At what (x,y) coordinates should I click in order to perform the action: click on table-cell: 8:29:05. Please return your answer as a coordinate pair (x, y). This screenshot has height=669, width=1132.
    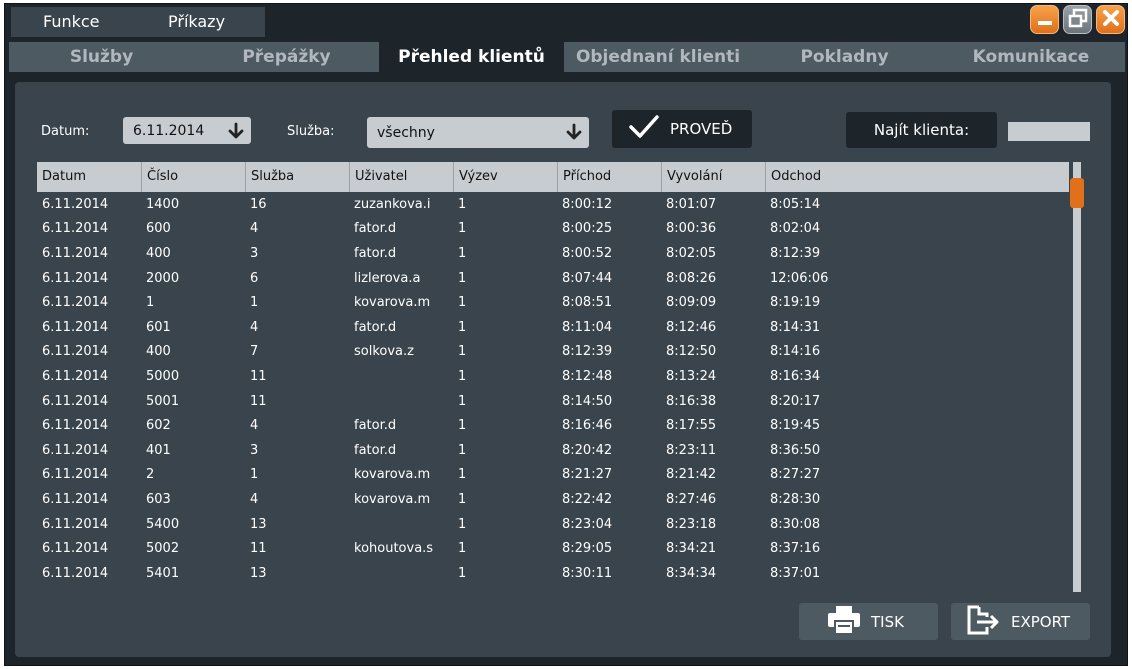
    Looking at the image, I should click on (587, 549).